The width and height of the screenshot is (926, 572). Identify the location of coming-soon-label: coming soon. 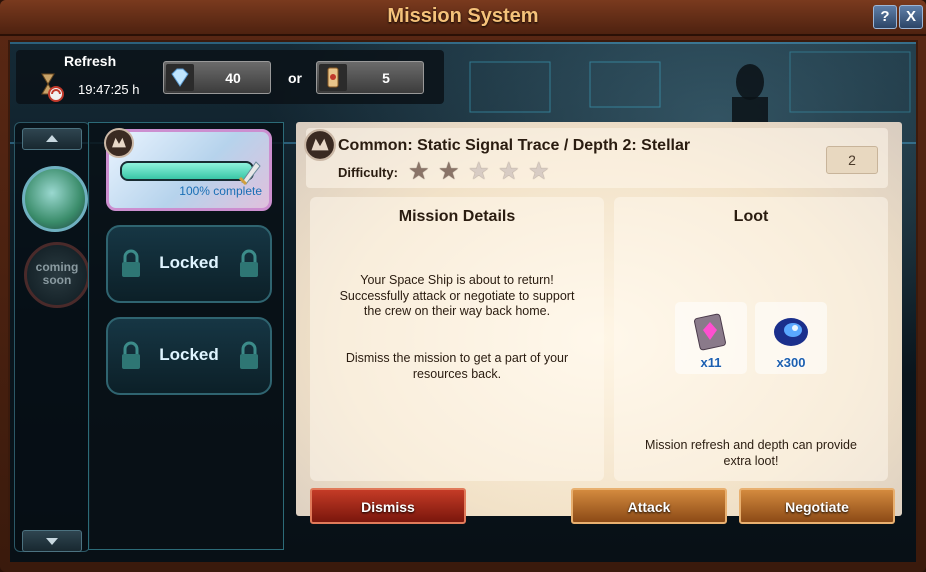
(57, 273).